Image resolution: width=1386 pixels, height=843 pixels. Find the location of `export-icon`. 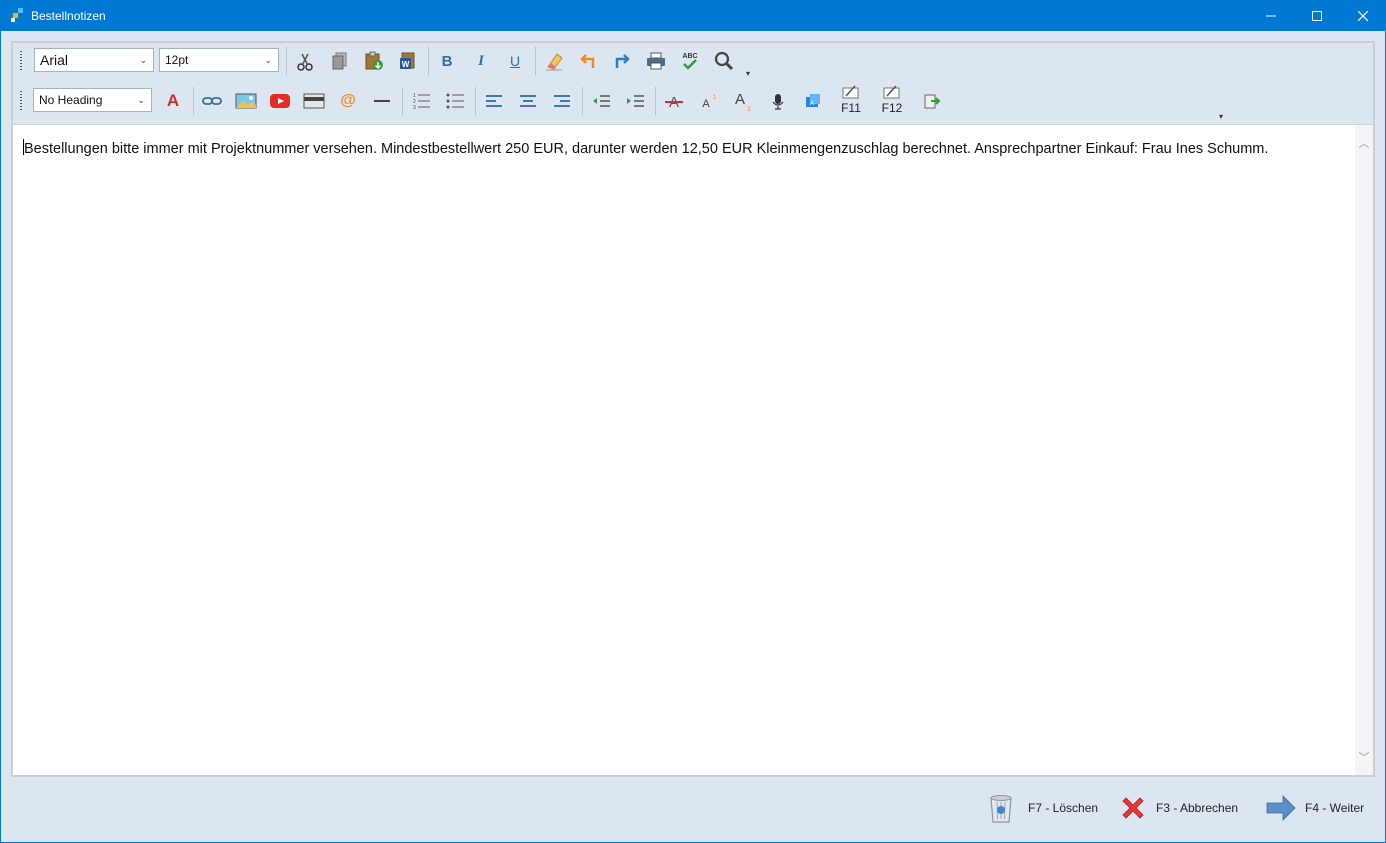

export-icon is located at coordinates (932, 101).